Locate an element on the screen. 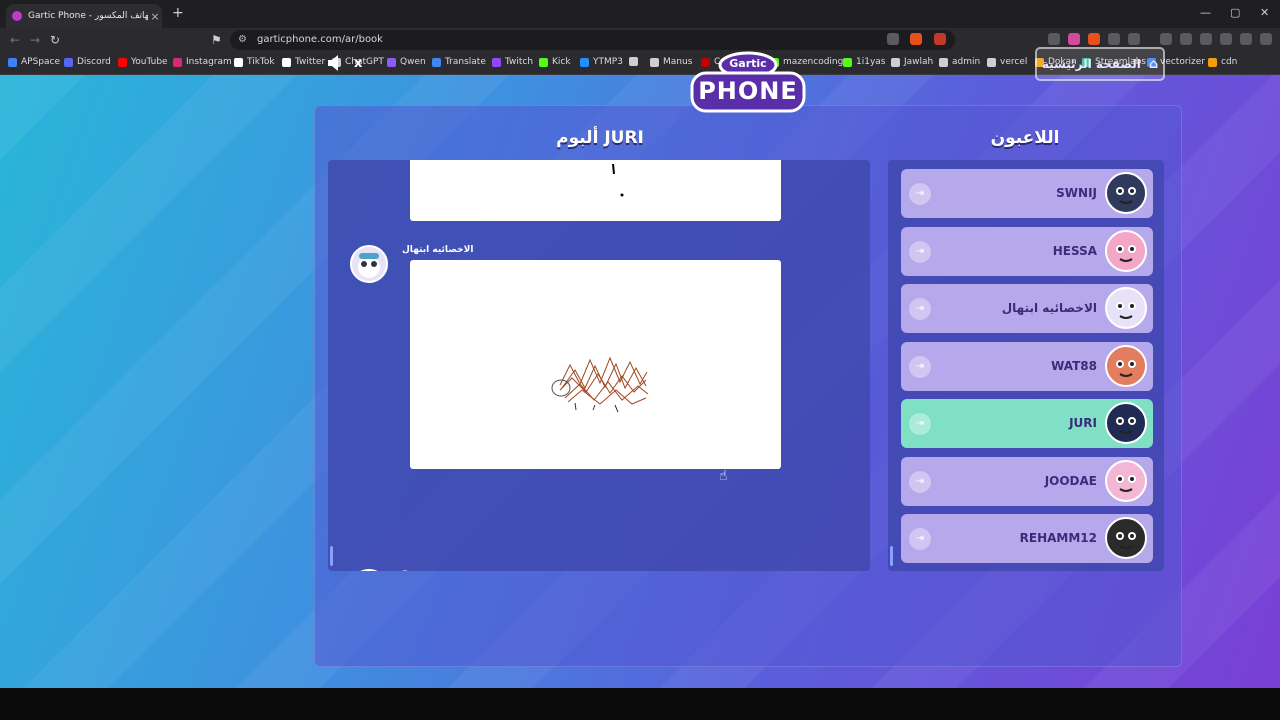 Image resolution: width=1280 pixels, height=720 pixels. player-row: ⇥ WAT88 is located at coordinates (1027, 366).